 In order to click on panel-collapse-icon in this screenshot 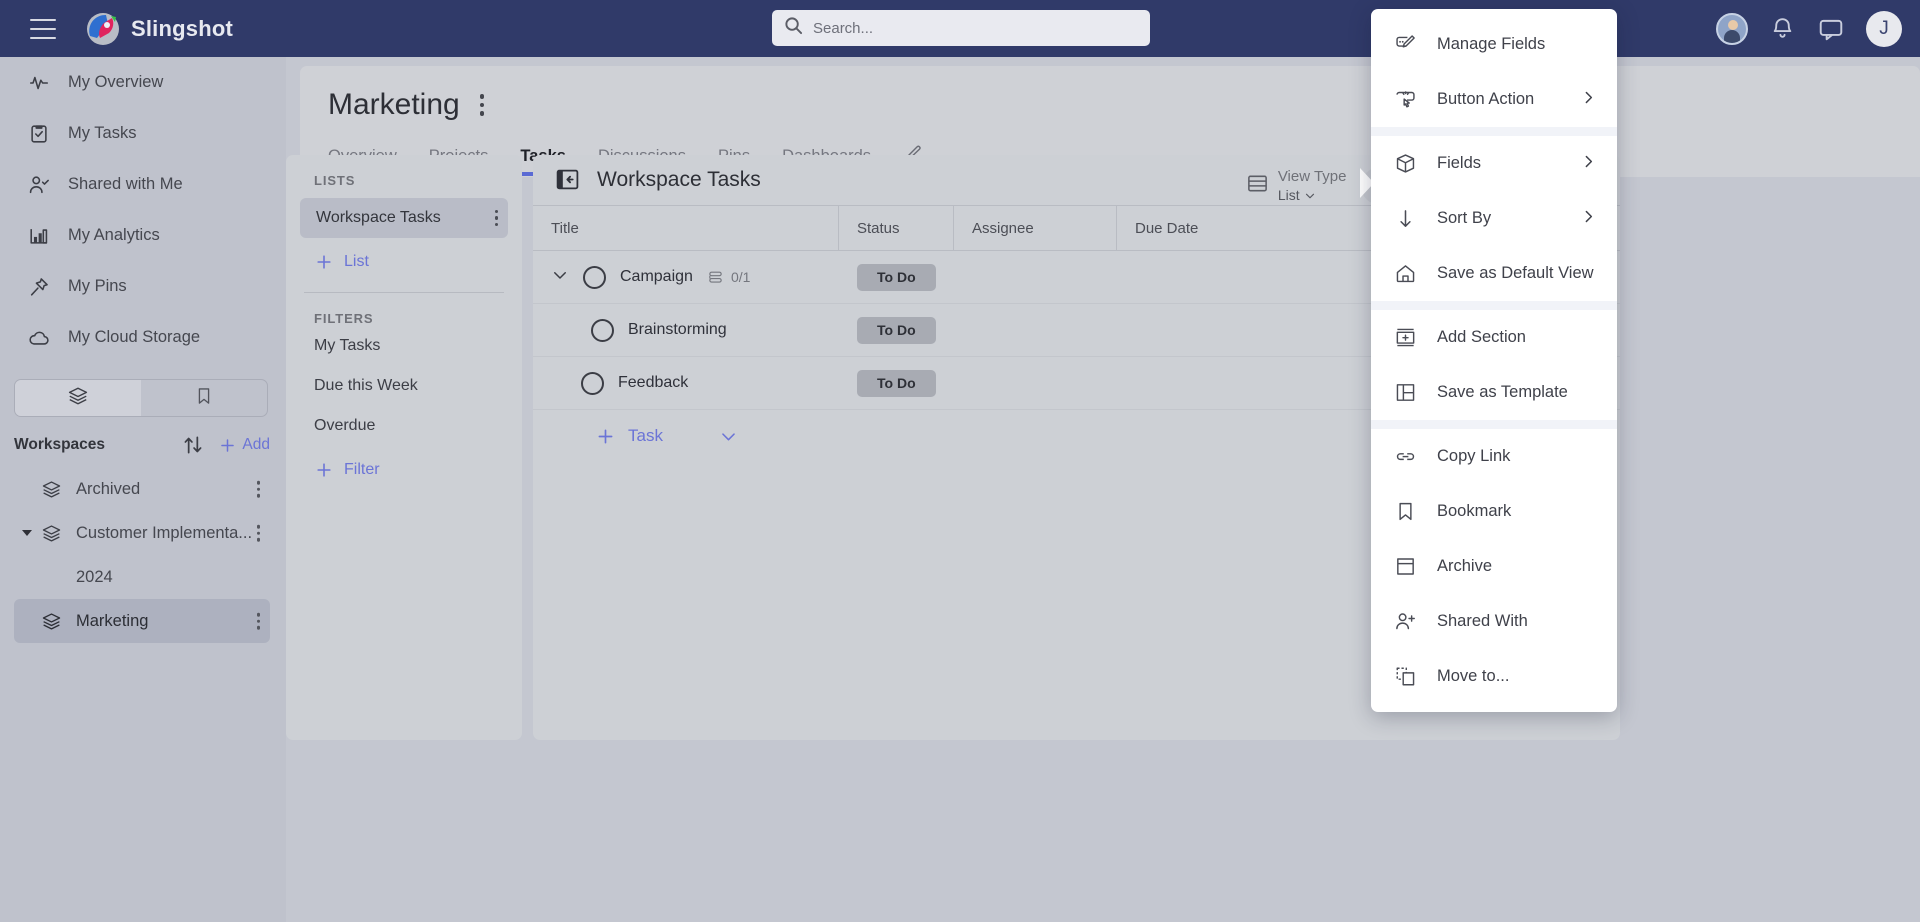, I will do `click(568, 180)`.